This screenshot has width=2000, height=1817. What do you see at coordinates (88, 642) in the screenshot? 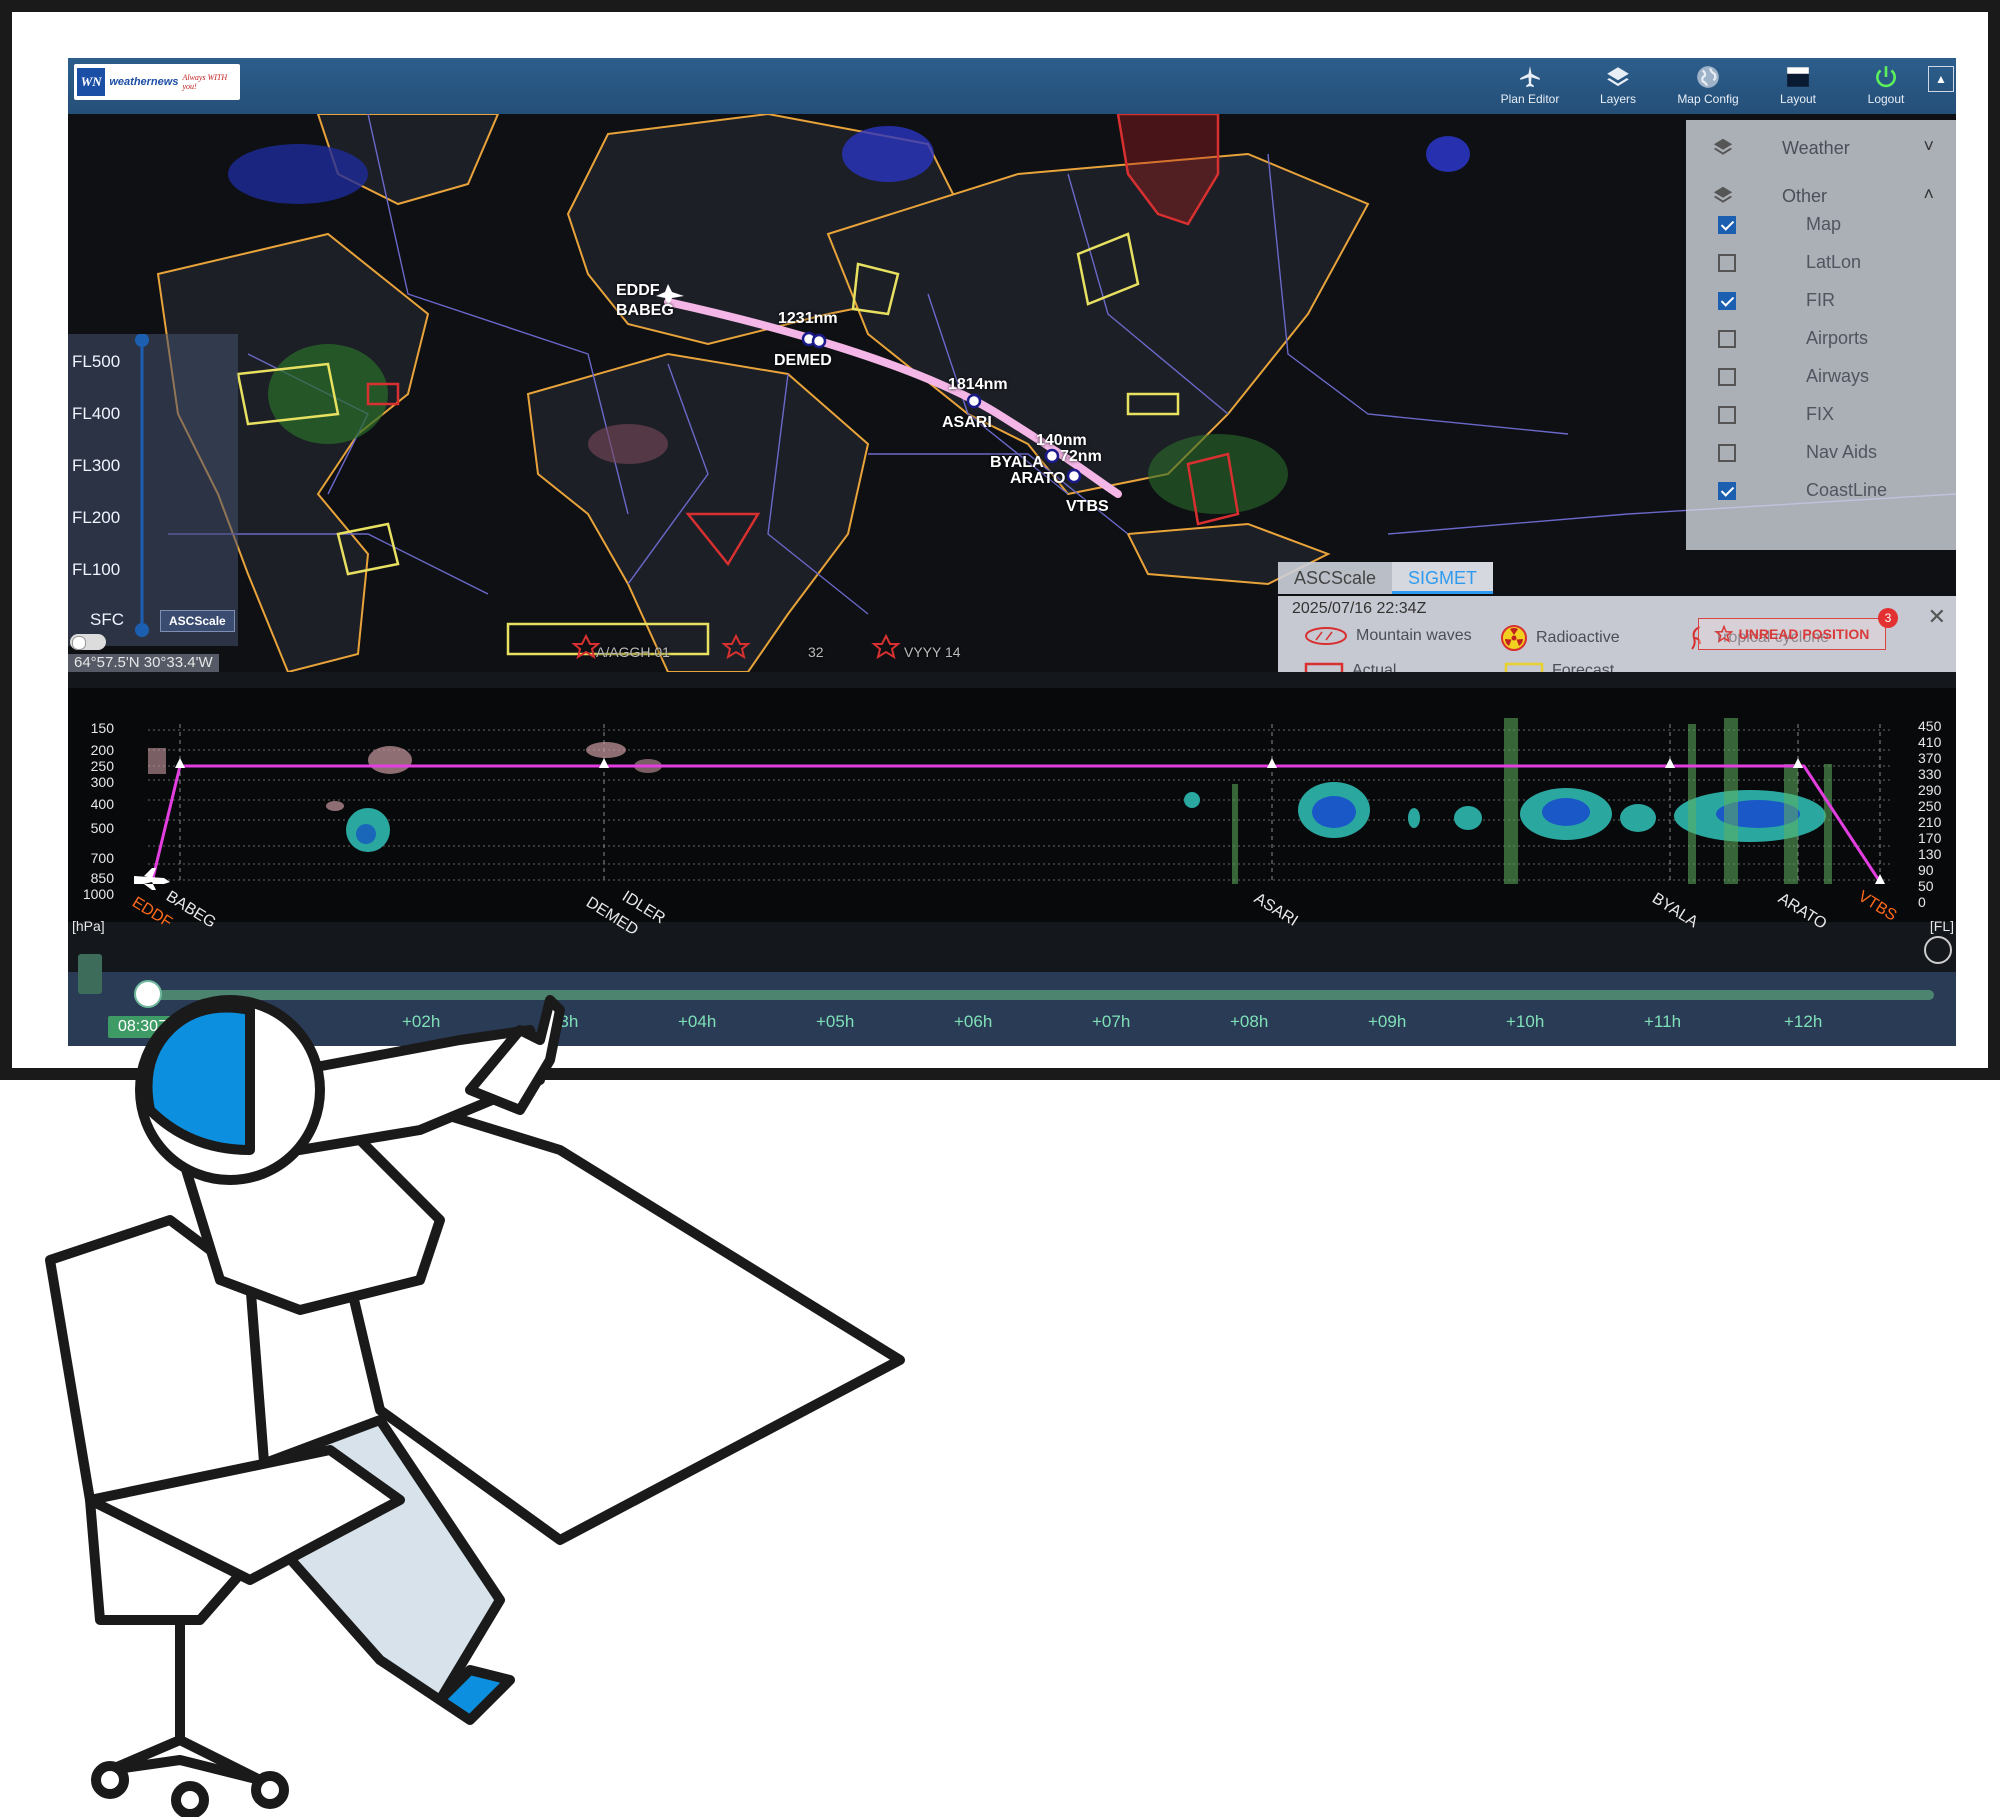
I see `map-toggle-switch` at bounding box center [88, 642].